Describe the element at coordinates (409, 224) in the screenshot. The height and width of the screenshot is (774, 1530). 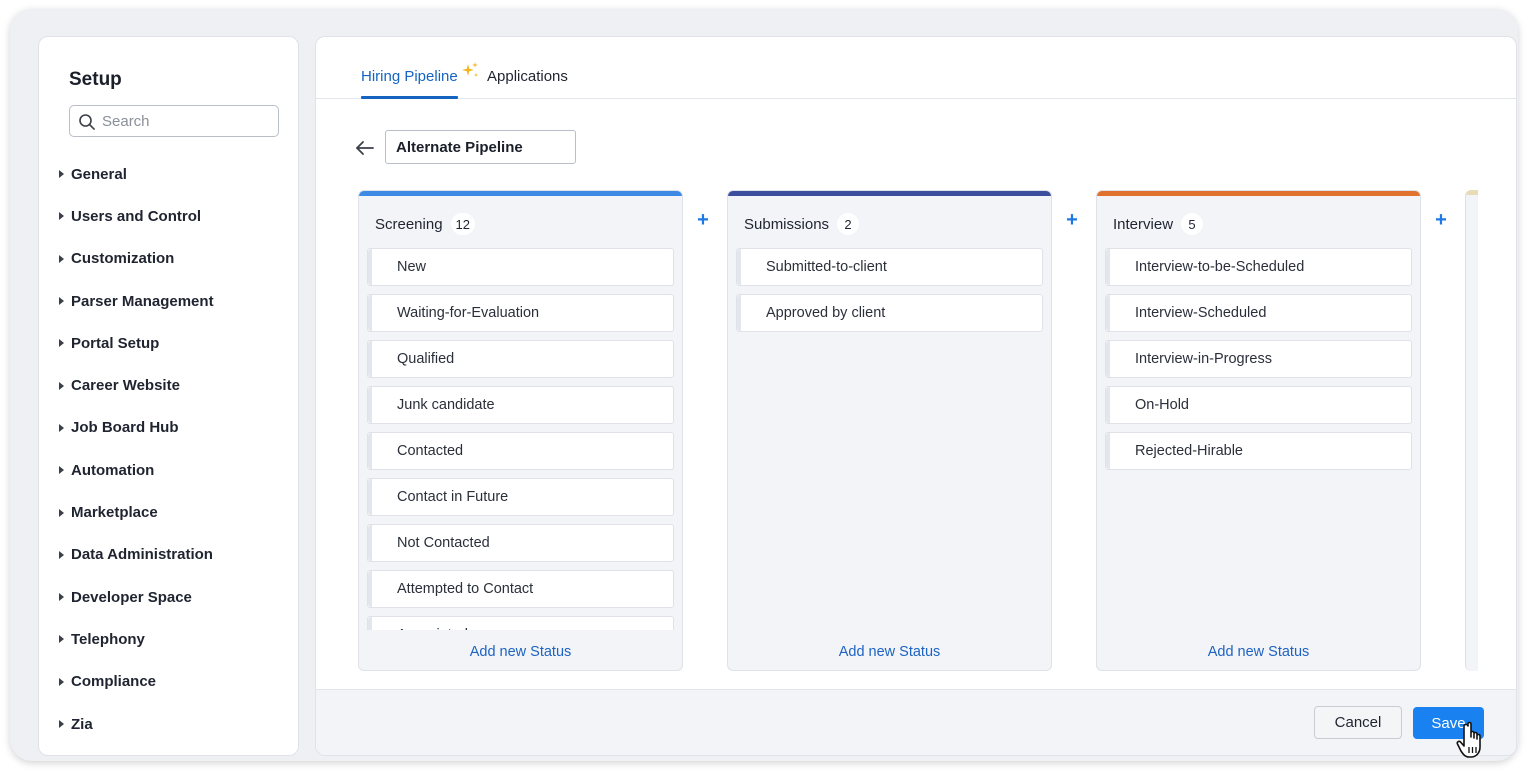
I see `column-title: Screening` at that location.